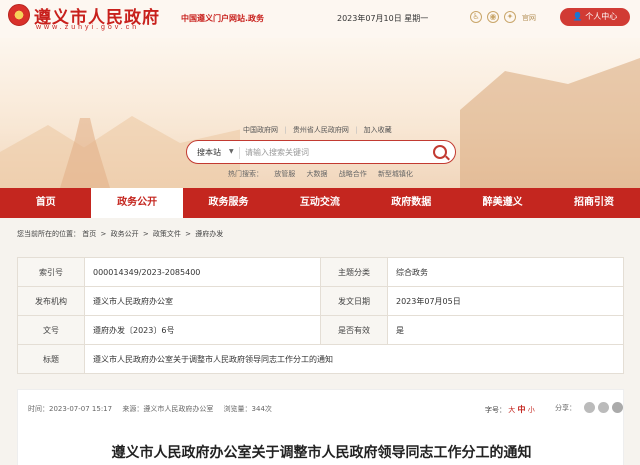  What do you see at coordinates (321, 453) in the screenshot?
I see `article-title: 遵义市人民政府办公室关于调整市人民政府领导同志工作分工的通知` at bounding box center [321, 453].